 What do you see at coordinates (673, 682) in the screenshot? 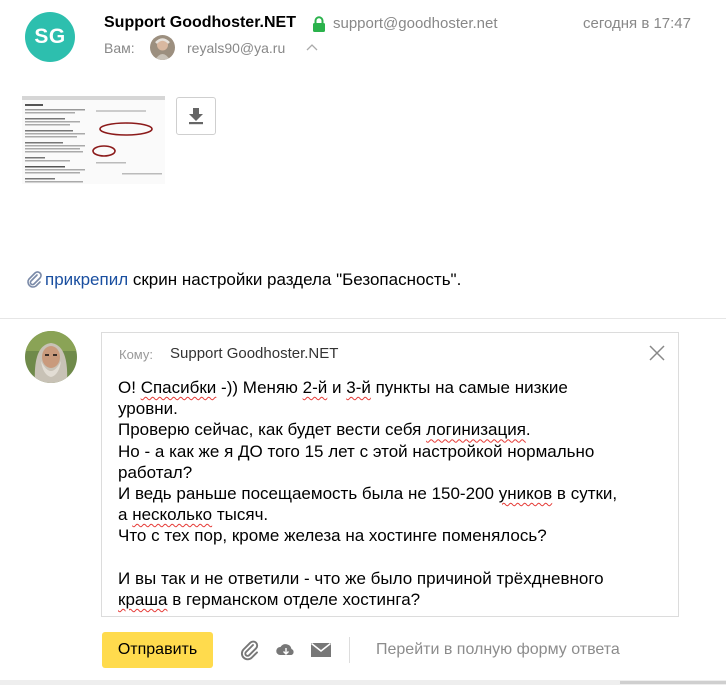
I see `scrollbar-thumb` at bounding box center [673, 682].